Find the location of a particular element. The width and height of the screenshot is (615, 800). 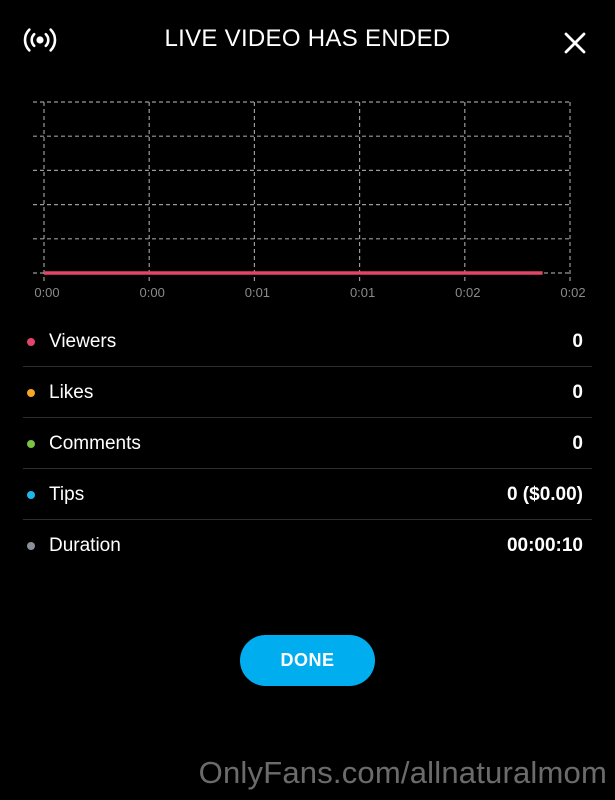

stat-row-tips: Tips 0 ($0.00) is located at coordinates (307, 494).